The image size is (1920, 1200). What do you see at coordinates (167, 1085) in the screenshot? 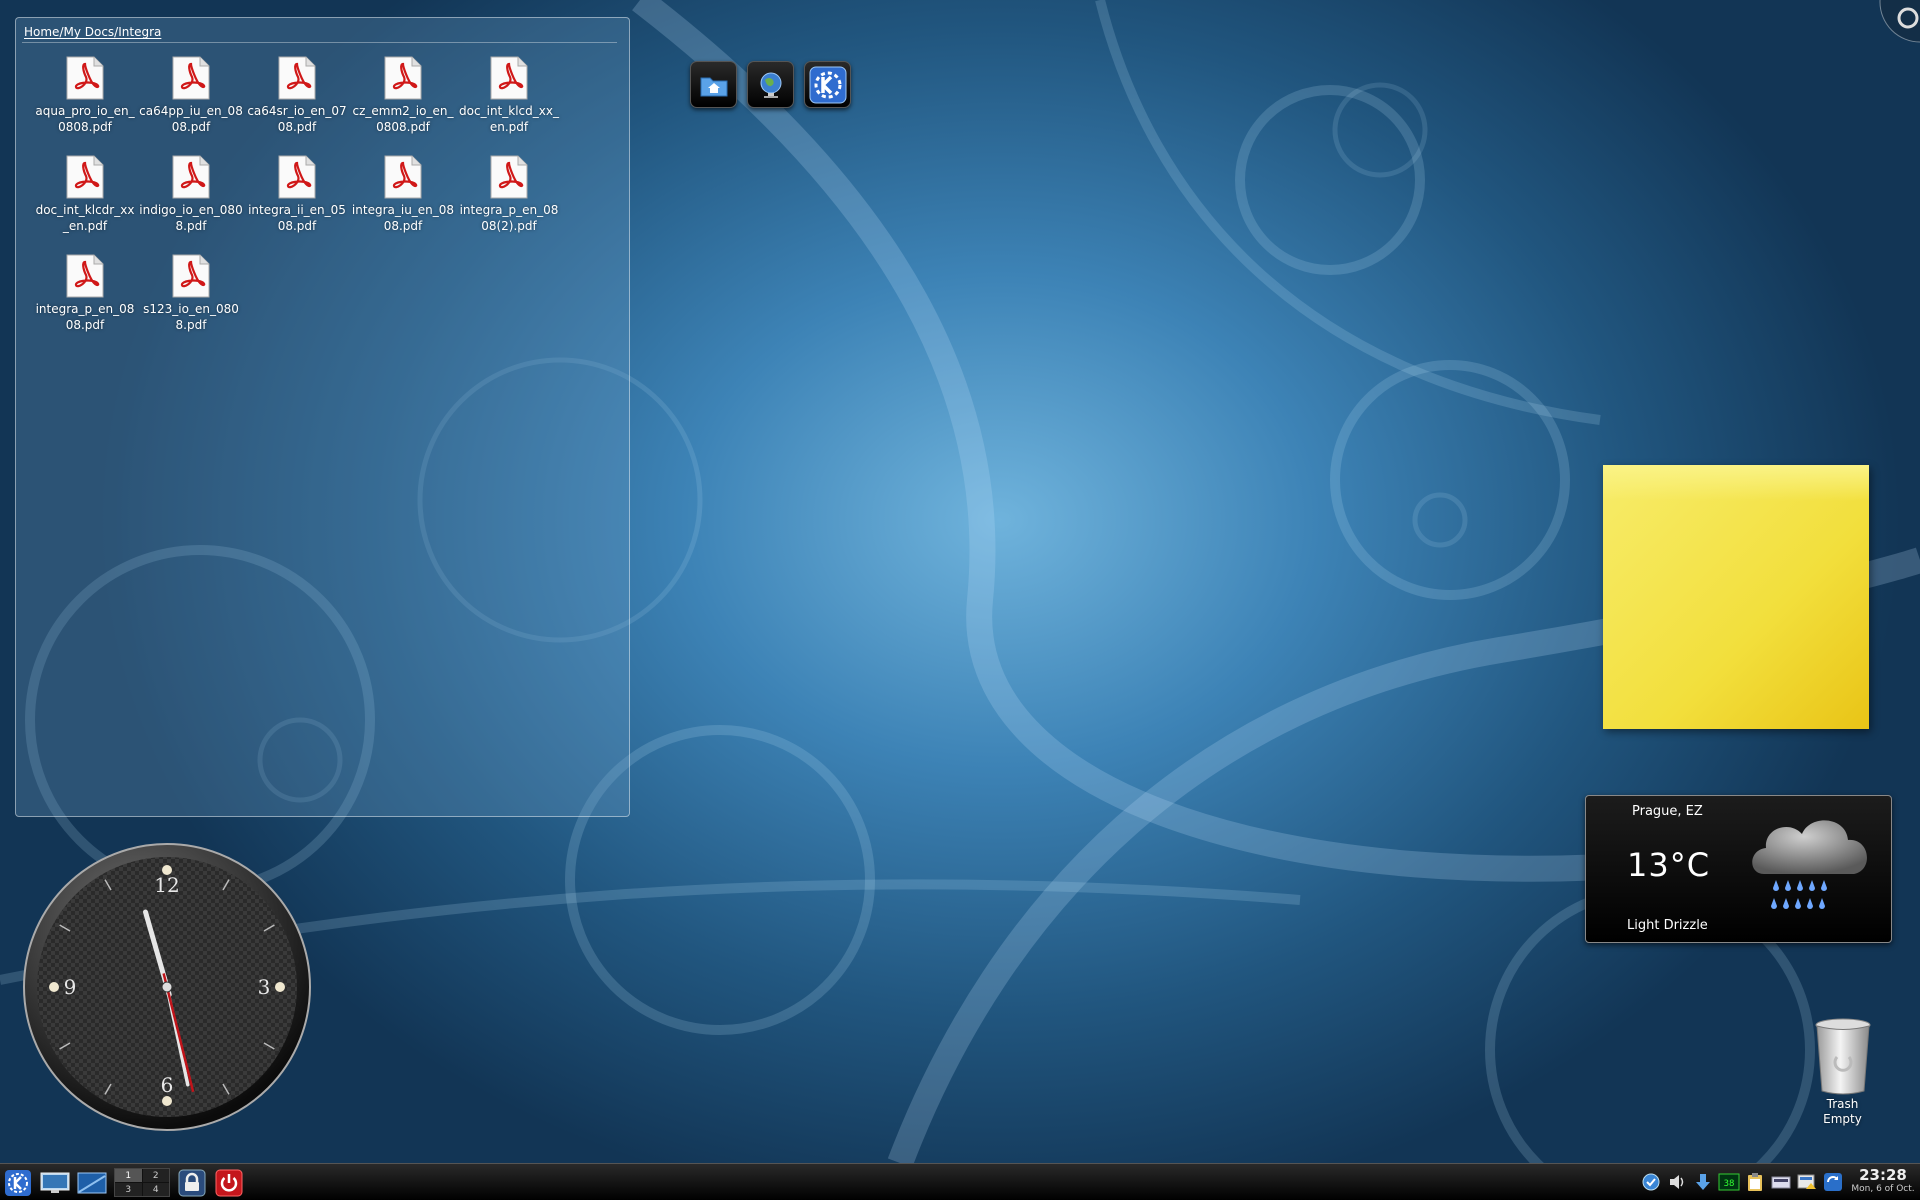
I see `clock-numeral-6: 6` at bounding box center [167, 1085].